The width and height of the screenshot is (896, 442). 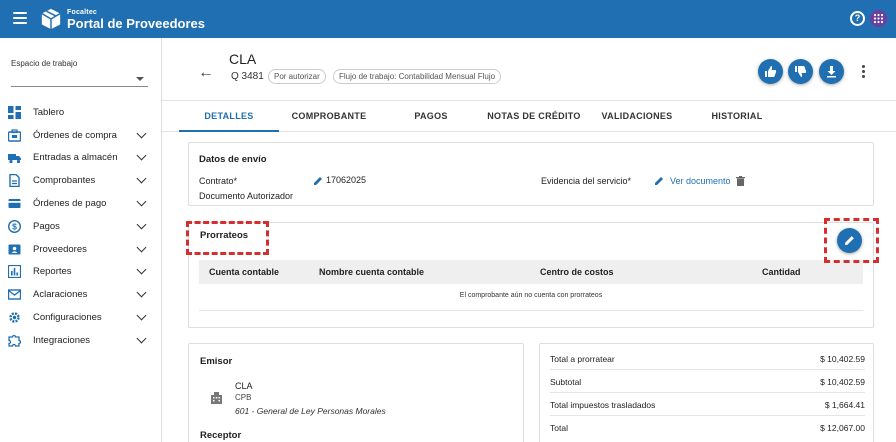 I want to click on totals-row: Subtotal $ 10,402.59, so click(x=707, y=382).